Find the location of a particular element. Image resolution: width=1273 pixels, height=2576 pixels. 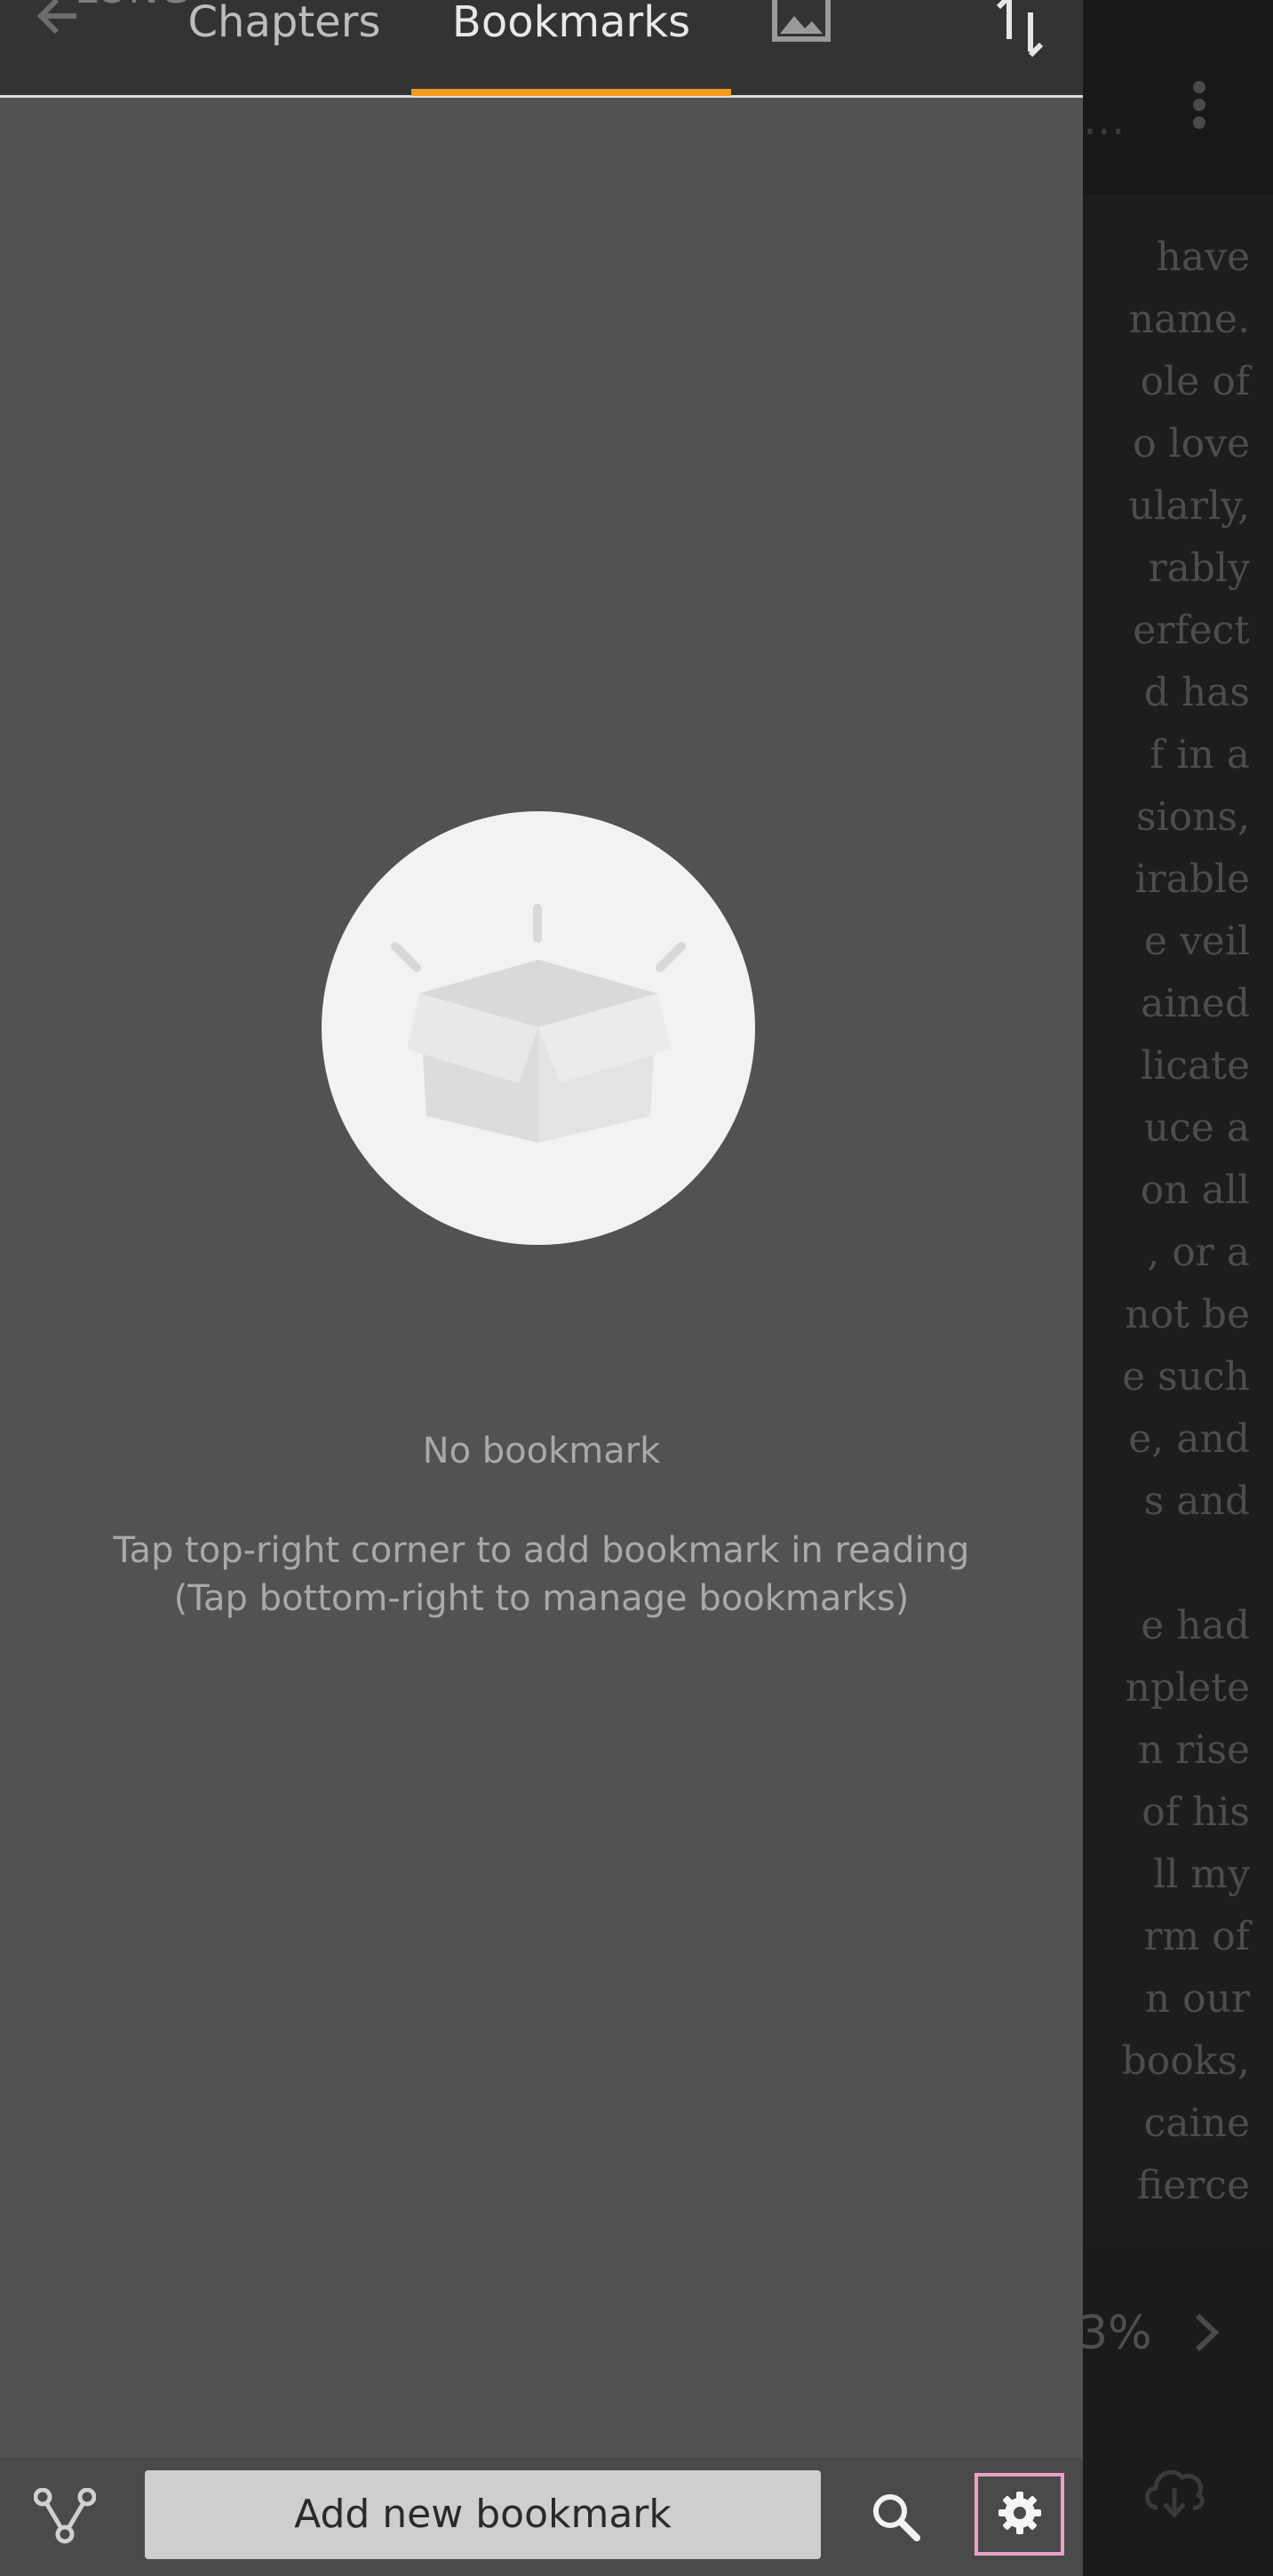

tab-bookmarks-label: Bookmarks is located at coordinates (571, 24).